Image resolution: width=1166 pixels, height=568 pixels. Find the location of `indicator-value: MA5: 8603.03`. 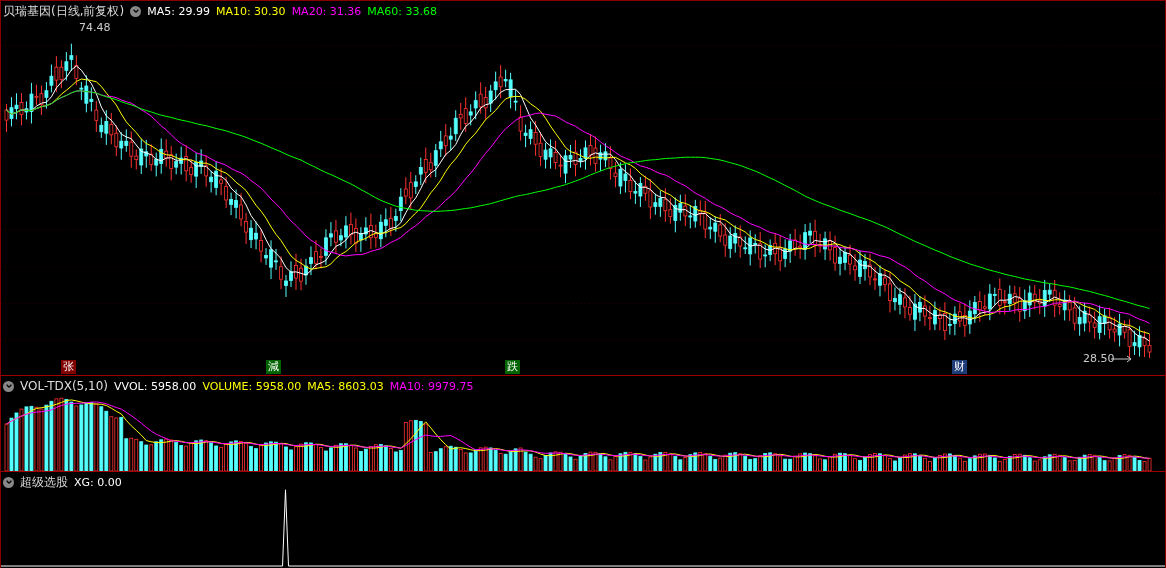

indicator-value: MA5: 8603.03 is located at coordinates (345, 386).